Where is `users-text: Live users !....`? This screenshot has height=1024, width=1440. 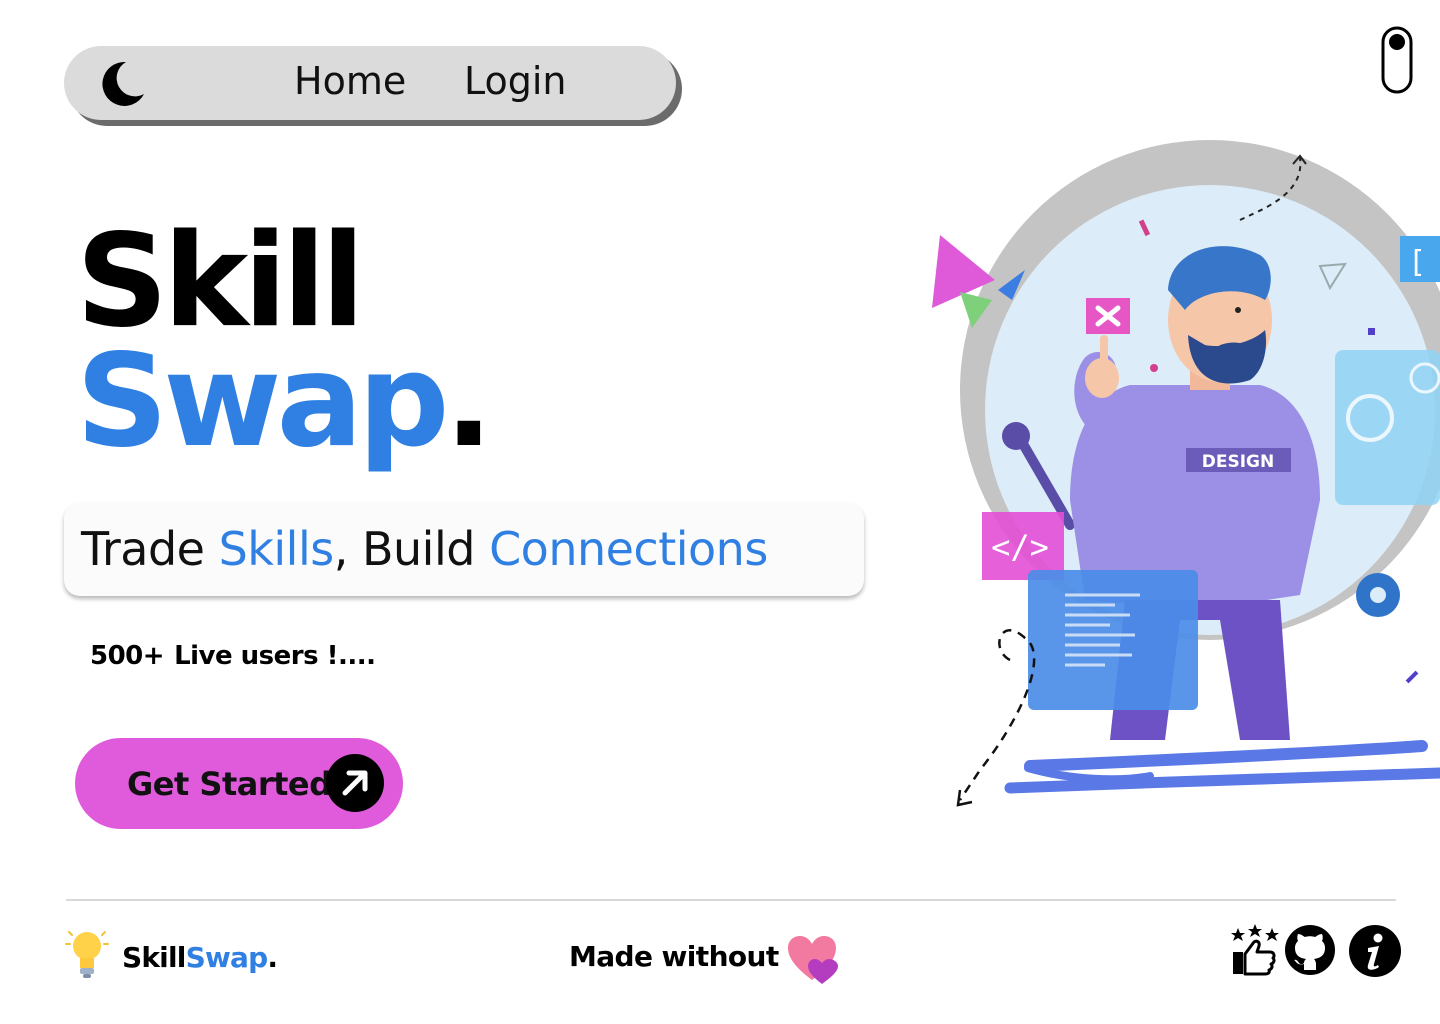
users-text: Live users !.... is located at coordinates (275, 656).